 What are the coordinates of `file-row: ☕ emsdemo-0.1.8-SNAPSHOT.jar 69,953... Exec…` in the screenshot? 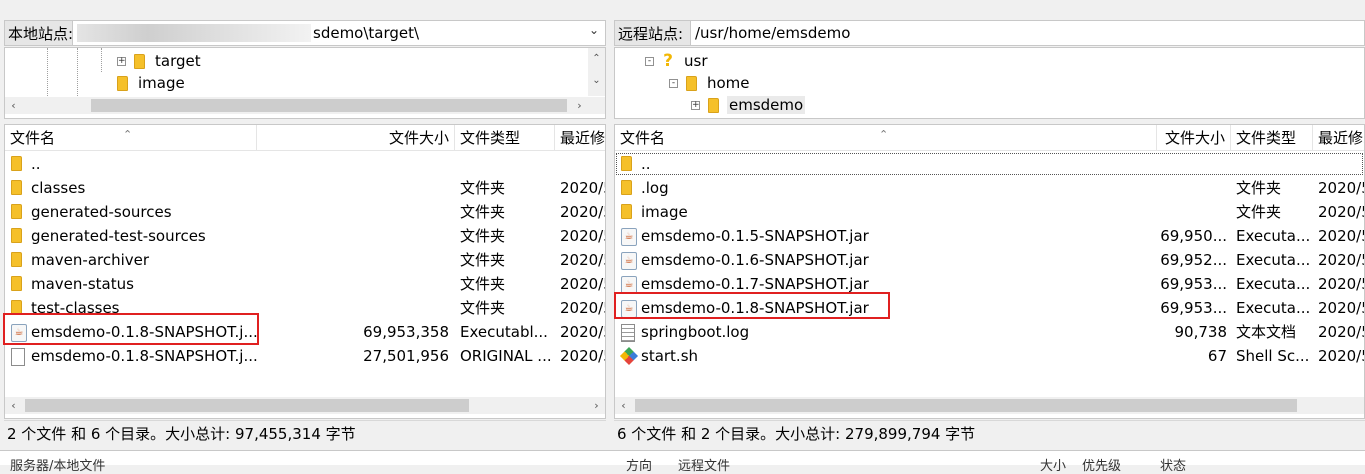 It's located at (989, 308).